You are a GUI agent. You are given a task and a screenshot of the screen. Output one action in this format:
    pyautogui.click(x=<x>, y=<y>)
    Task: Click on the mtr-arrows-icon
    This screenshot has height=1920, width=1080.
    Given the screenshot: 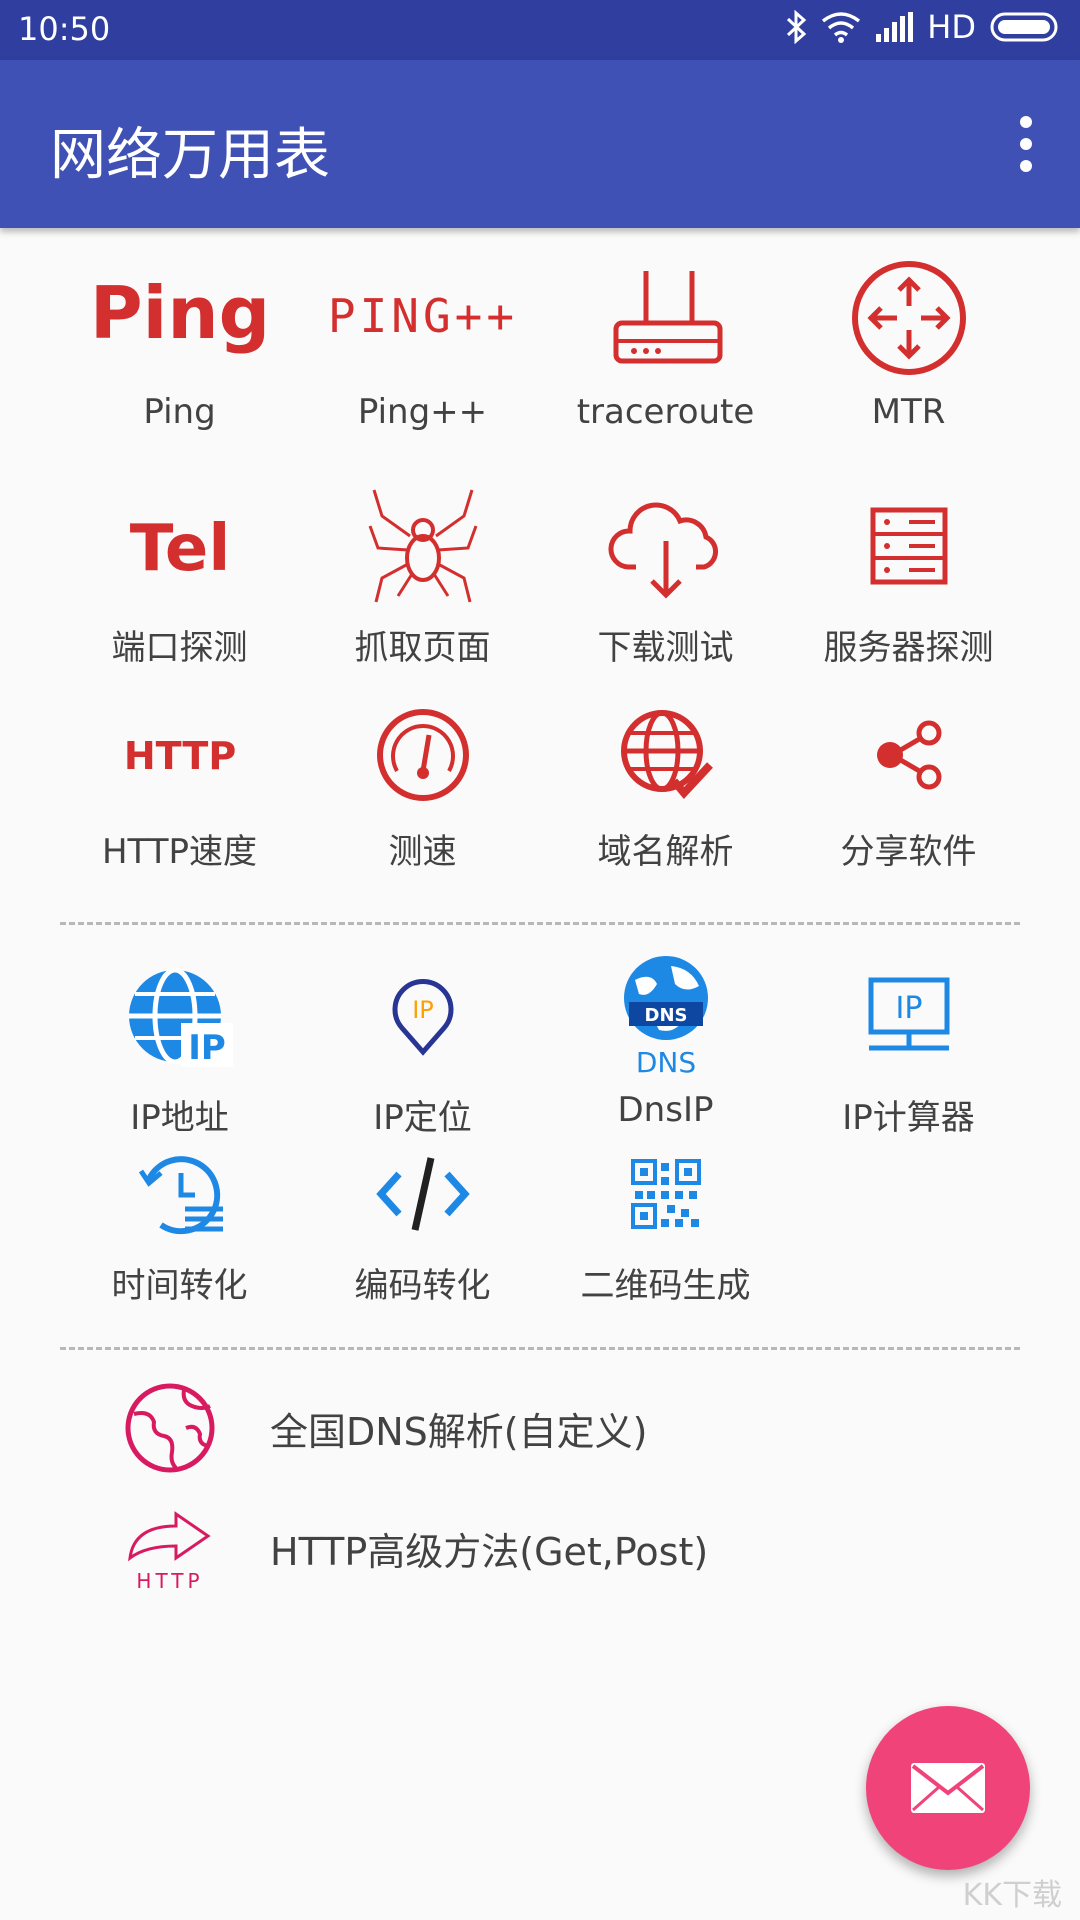 What is the action you would take?
    pyautogui.click(x=908, y=318)
    